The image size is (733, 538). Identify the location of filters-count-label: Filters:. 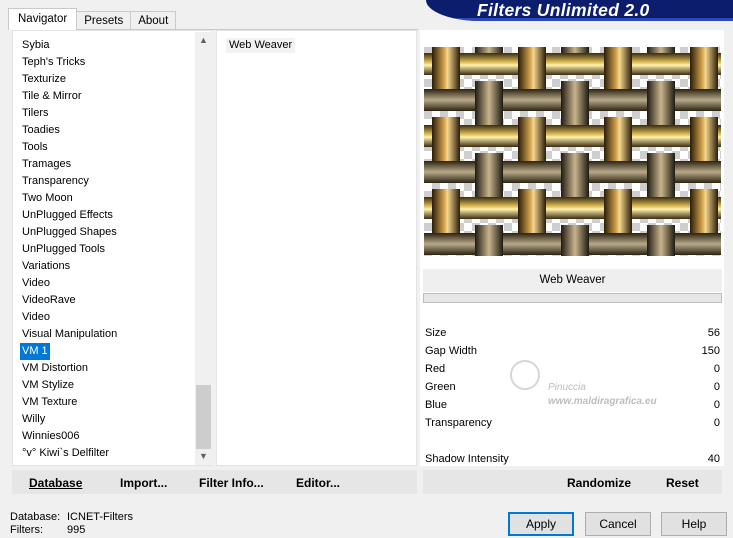
(26, 530).